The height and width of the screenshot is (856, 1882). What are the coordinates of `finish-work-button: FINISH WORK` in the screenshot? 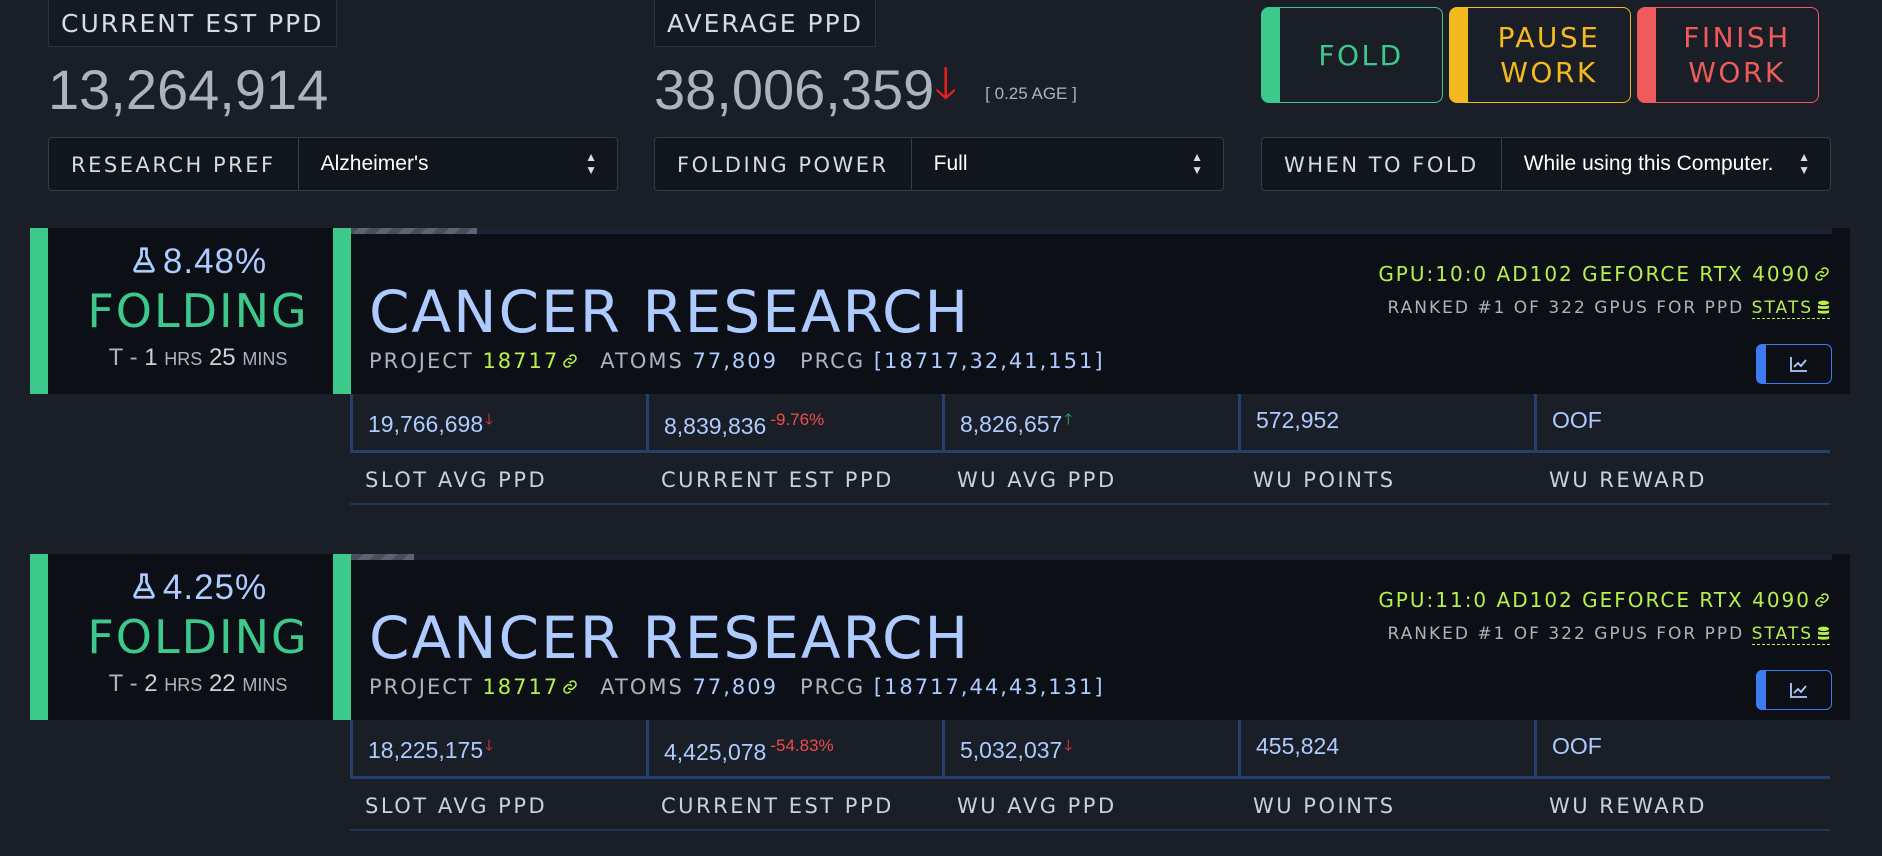 It's located at (1728, 55).